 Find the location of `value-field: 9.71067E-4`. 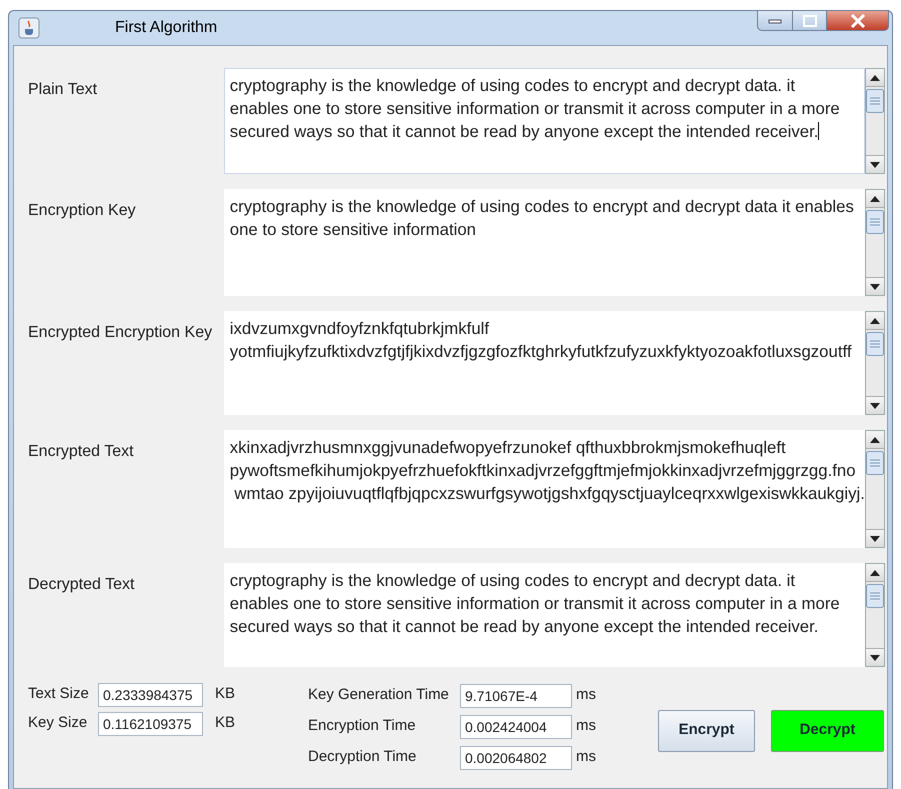

value-field: 9.71067E-4 is located at coordinates (516, 696).